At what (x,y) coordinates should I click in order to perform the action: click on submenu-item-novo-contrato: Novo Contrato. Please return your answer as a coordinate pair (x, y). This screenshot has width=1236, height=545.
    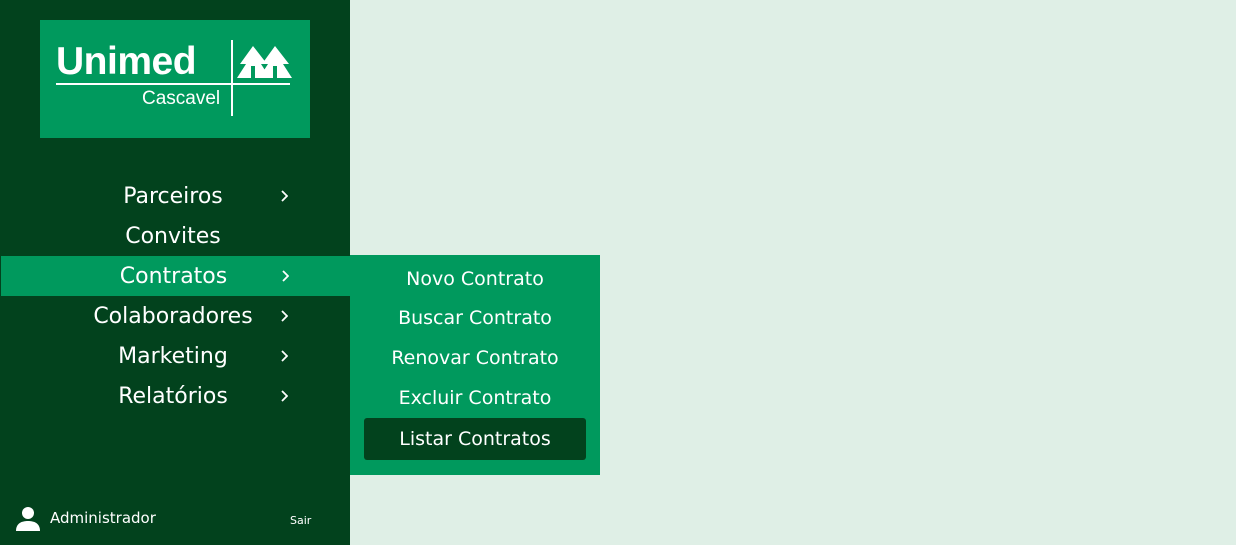
    Looking at the image, I should click on (475, 279).